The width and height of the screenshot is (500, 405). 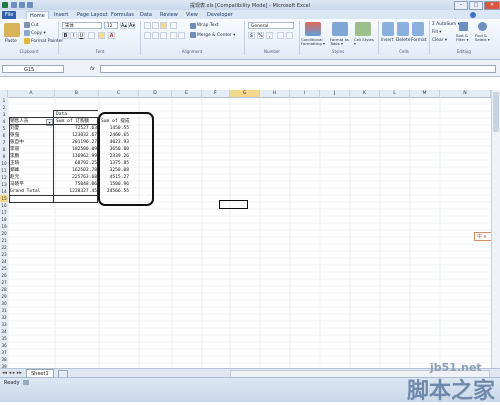 I want to click on font-size-select: 12, so click(x=111, y=25).